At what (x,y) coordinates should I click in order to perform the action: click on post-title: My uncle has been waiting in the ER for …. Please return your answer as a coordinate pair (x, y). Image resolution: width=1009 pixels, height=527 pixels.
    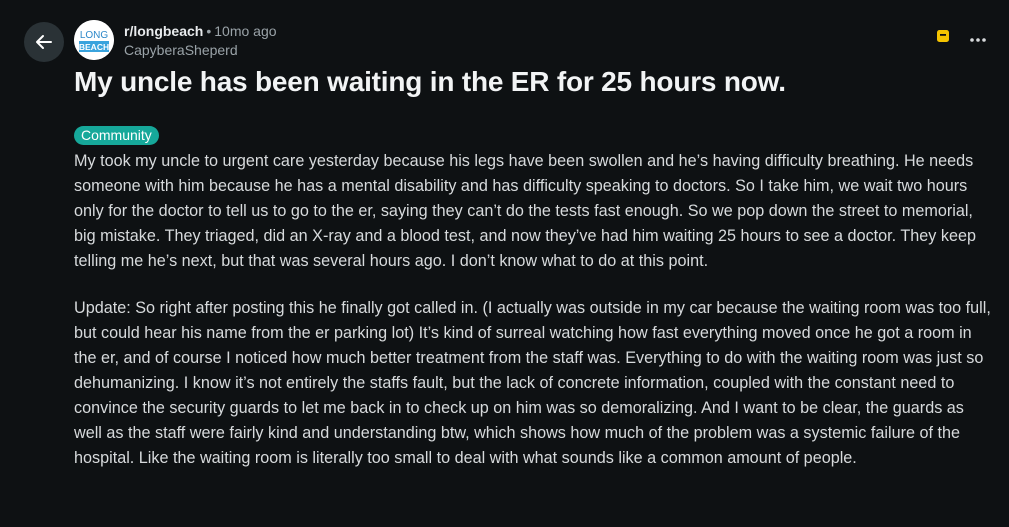
    Looking at the image, I should click on (430, 81).